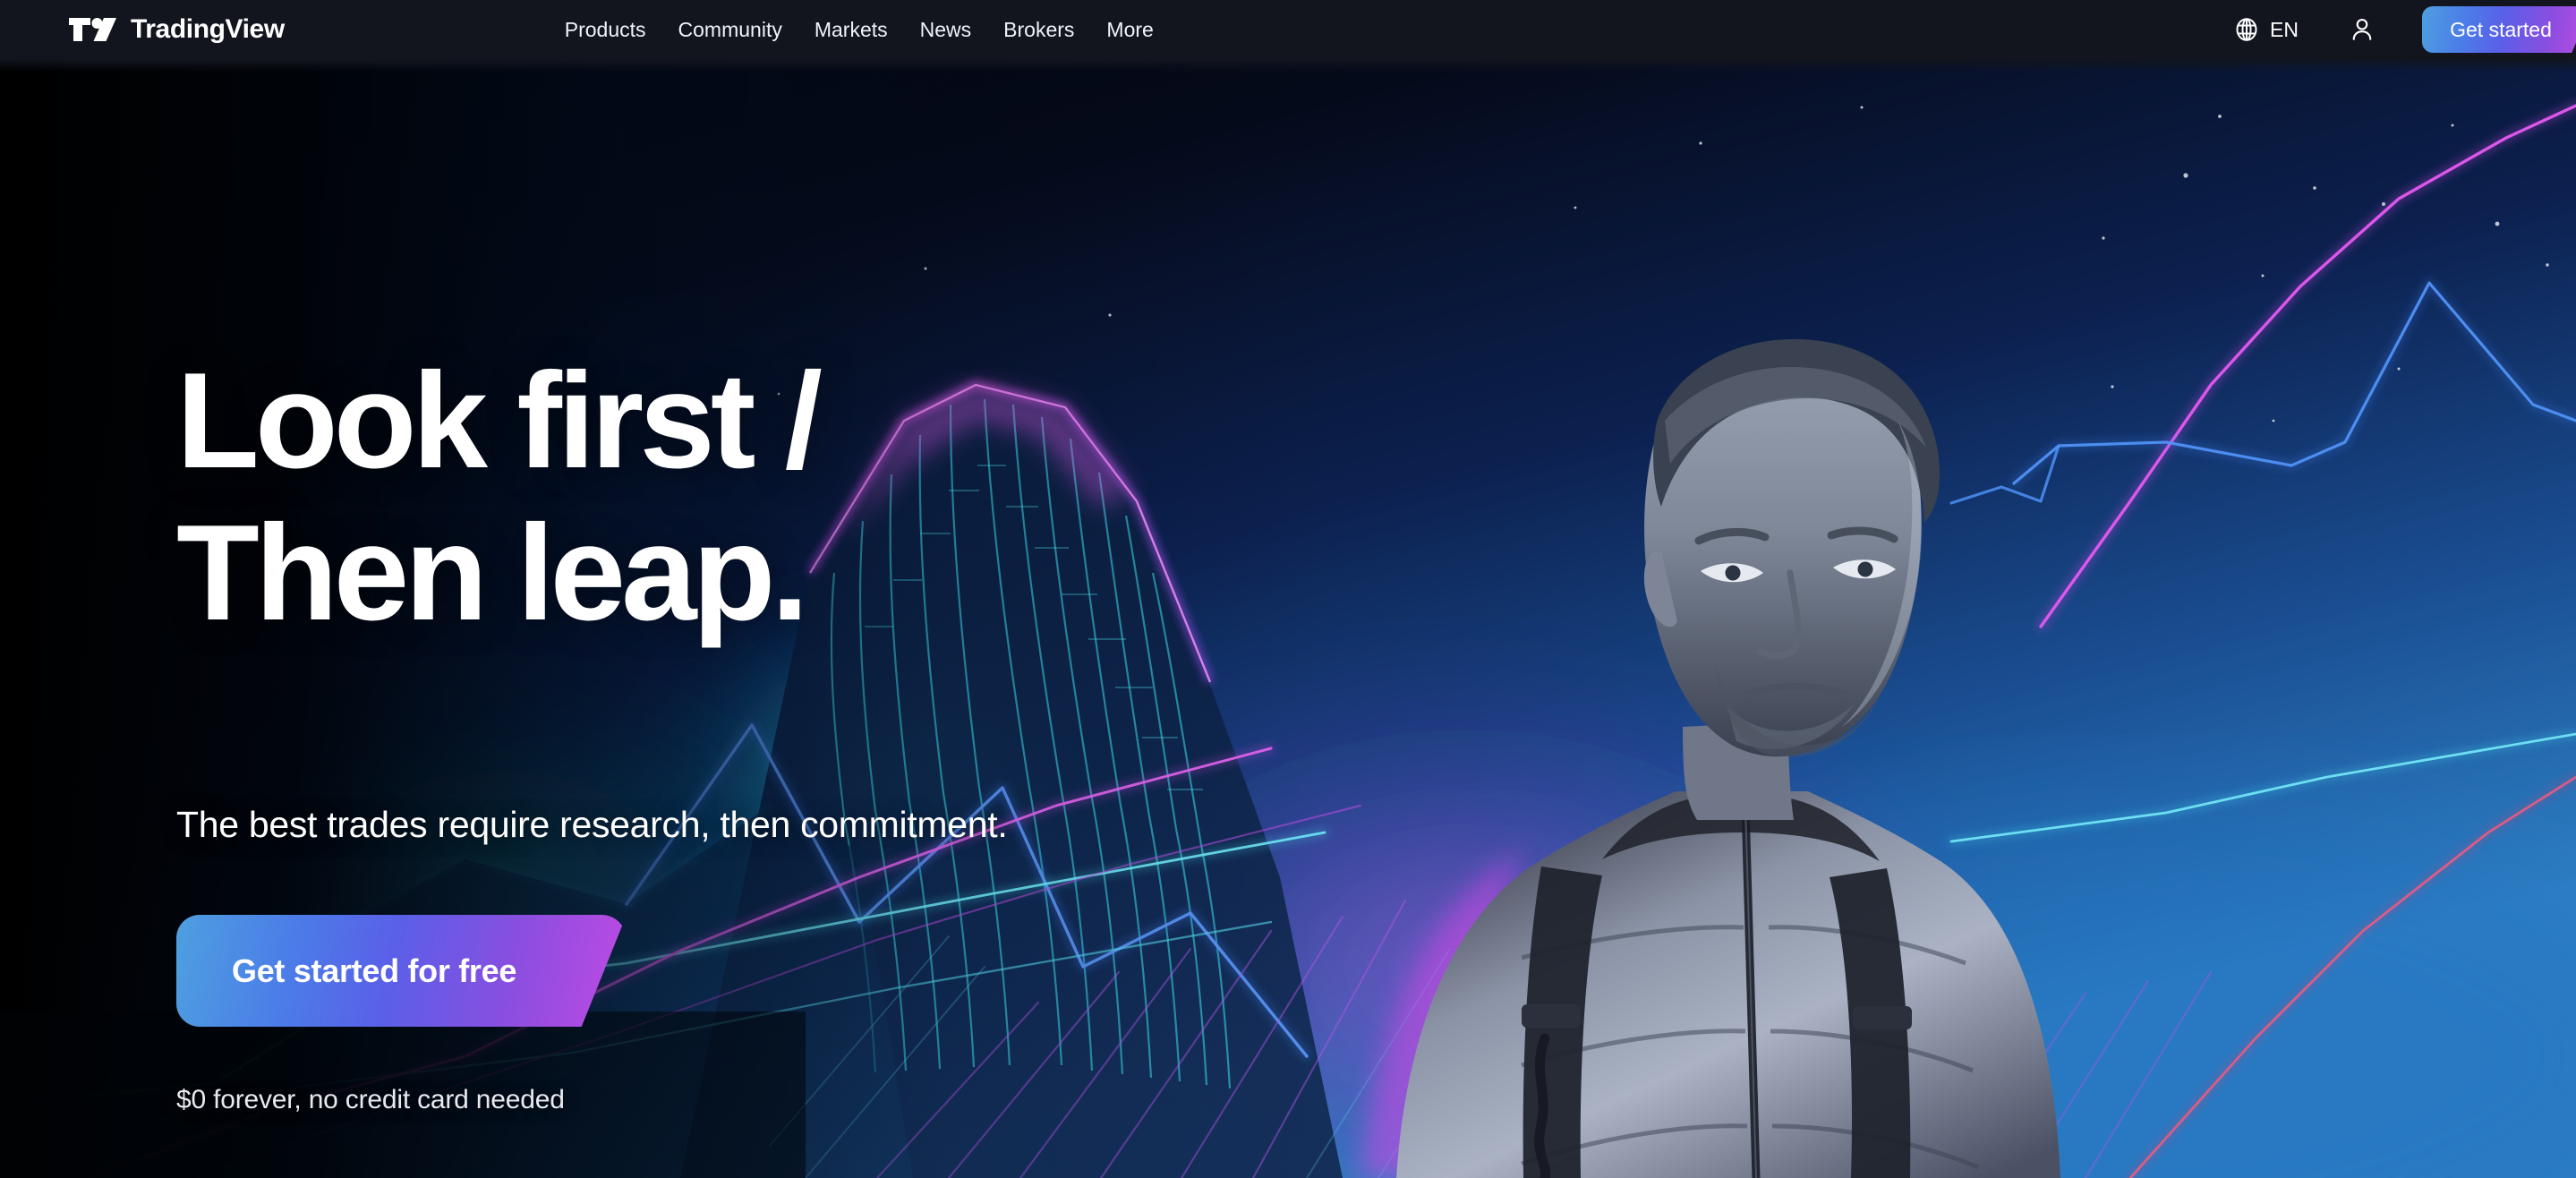 This screenshot has height=1178, width=2576. What do you see at coordinates (1038, 30) in the screenshot?
I see `nav-item-brokers: Brokers` at bounding box center [1038, 30].